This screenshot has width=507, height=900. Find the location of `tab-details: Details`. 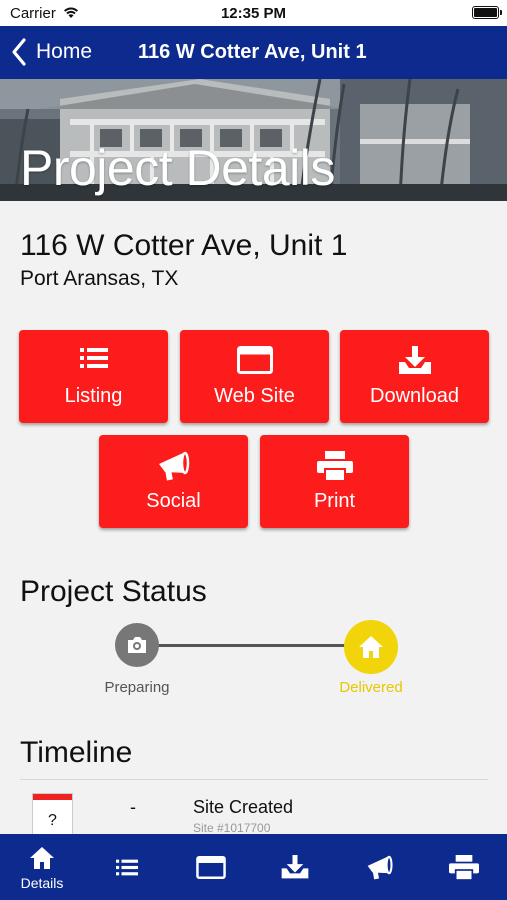

tab-details: Details is located at coordinates (42, 867).